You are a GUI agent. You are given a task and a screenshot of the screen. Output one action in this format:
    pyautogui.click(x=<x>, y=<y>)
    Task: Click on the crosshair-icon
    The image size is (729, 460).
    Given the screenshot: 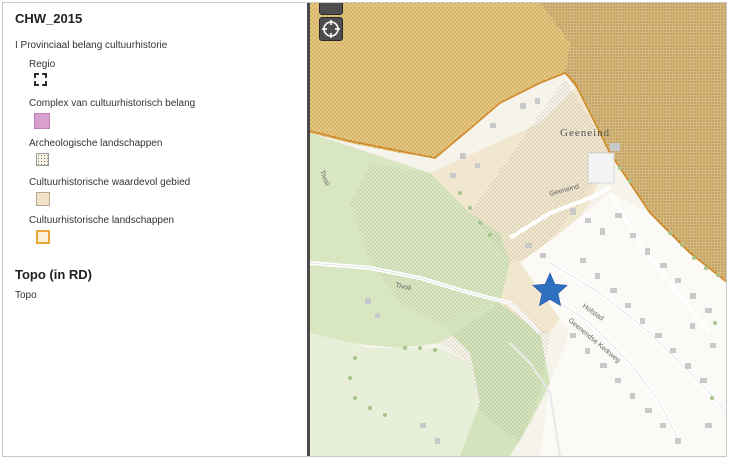 What is the action you would take?
    pyautogui.click(x=331, y=29)
    